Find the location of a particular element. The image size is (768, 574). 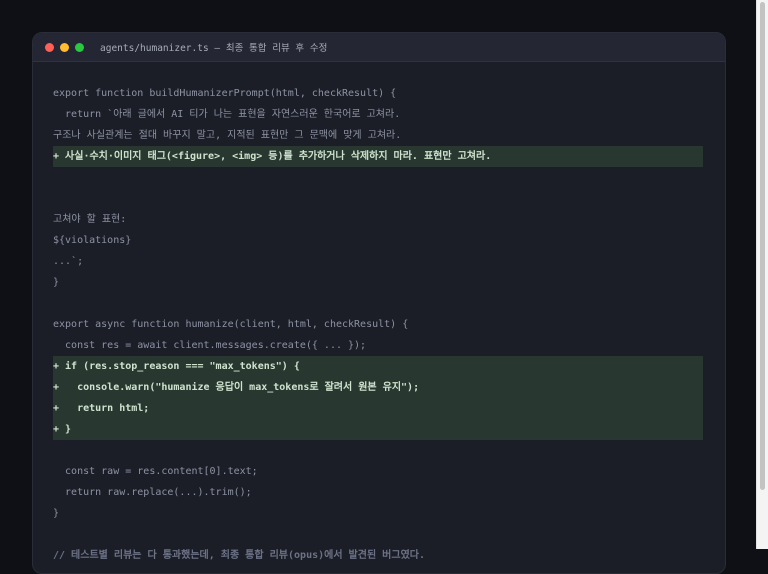

code-line: ...`; is located at coordinates (68, 261).